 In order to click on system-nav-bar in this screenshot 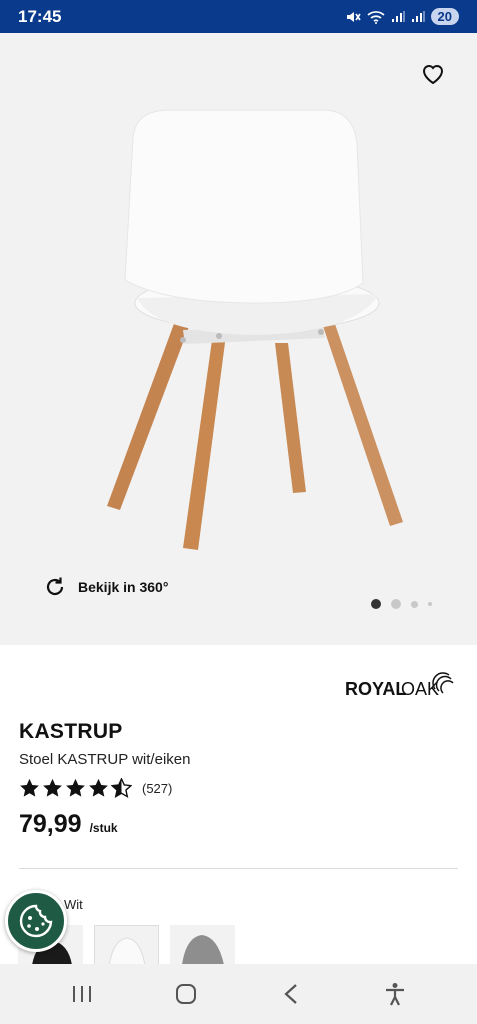, I will do `click(238, 994)`.